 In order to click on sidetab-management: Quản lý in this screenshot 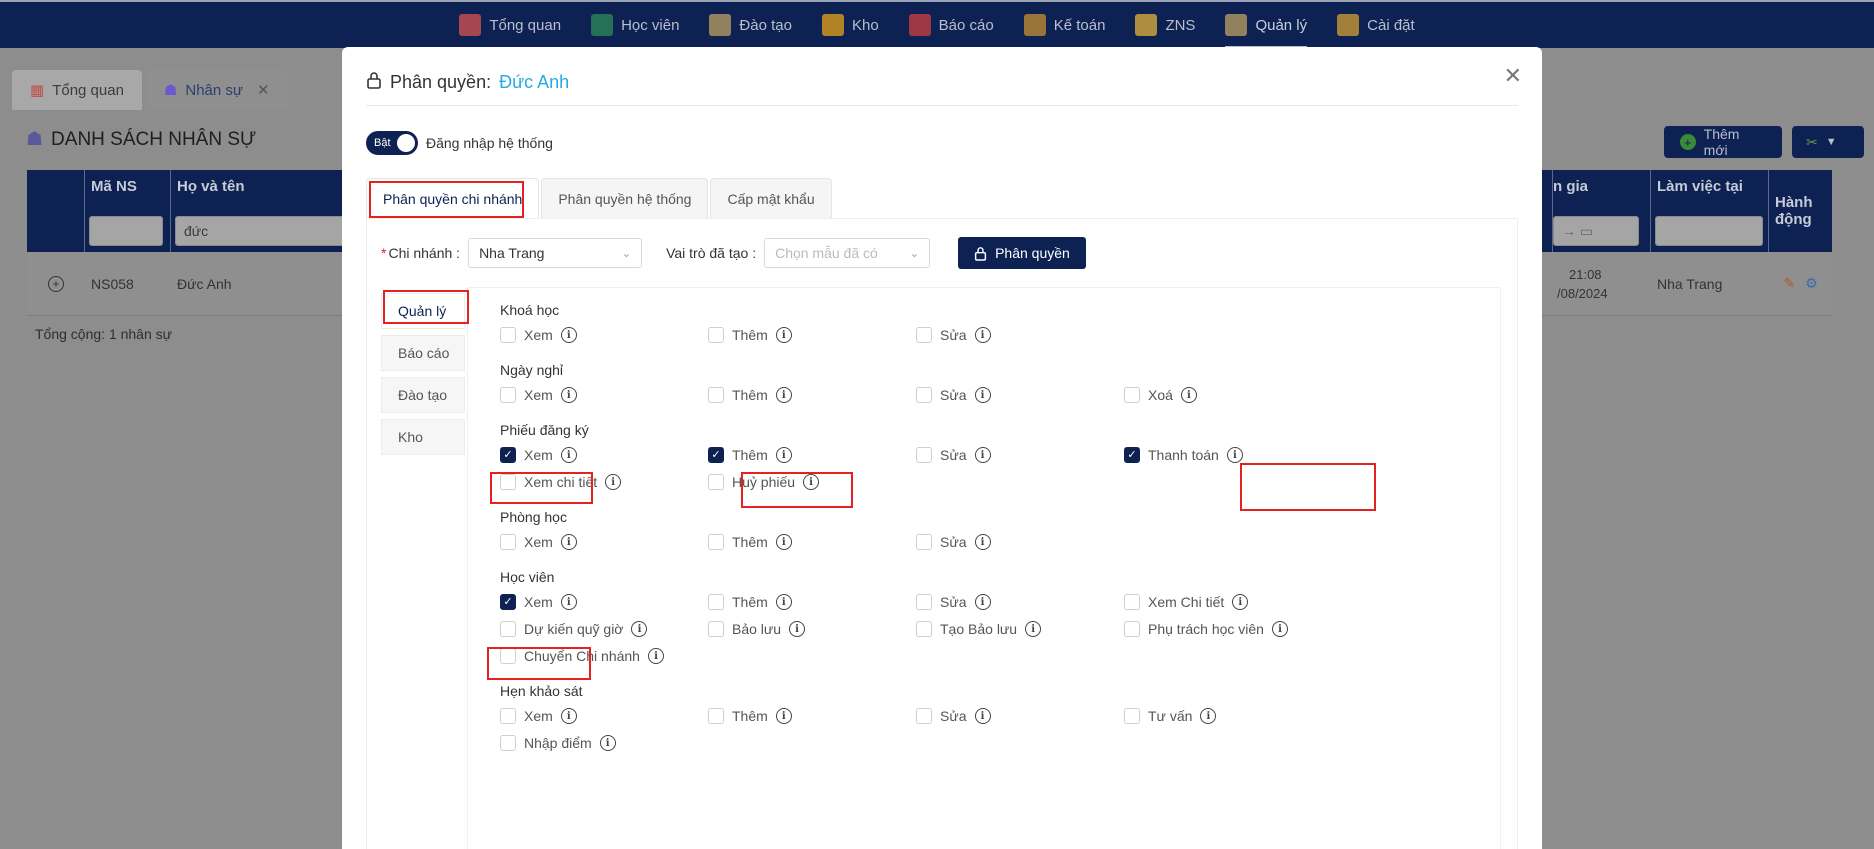, I will do `click(423, 311)`.